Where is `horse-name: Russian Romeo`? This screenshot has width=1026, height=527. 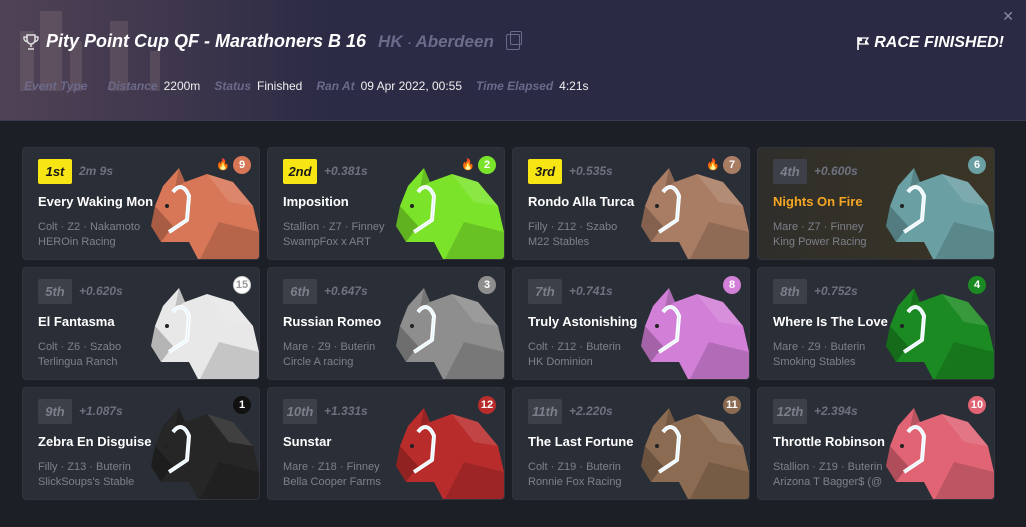
horse-name: Russian Romeo is located at coordinates (332, 321).